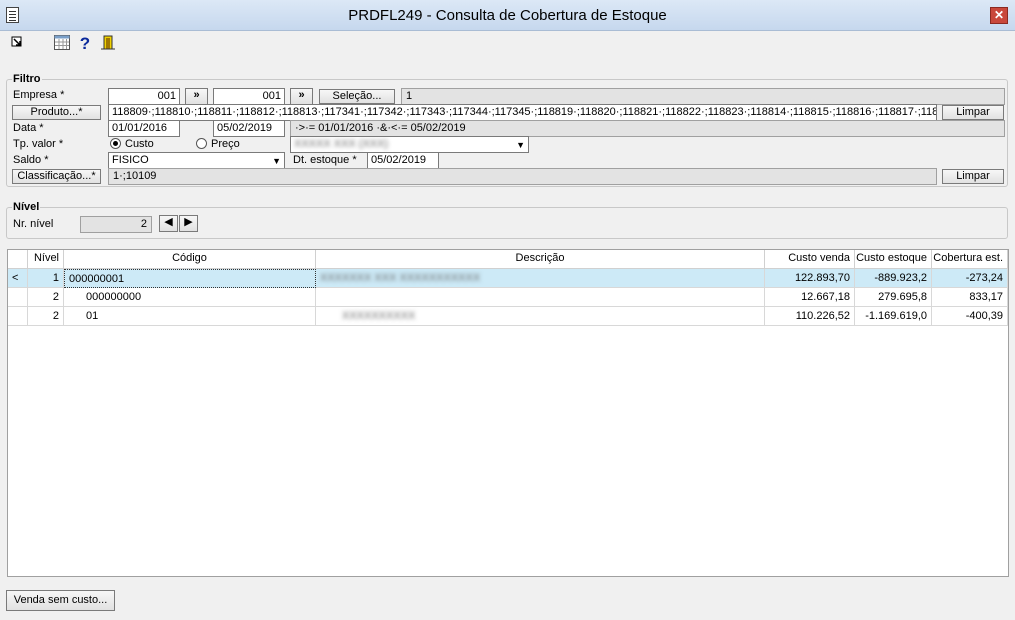 The image size is (1015, 620). What do you see at coordinates (115, 143) in the screenshot?
I see `custo-radio` at bounding box center [115, 143].